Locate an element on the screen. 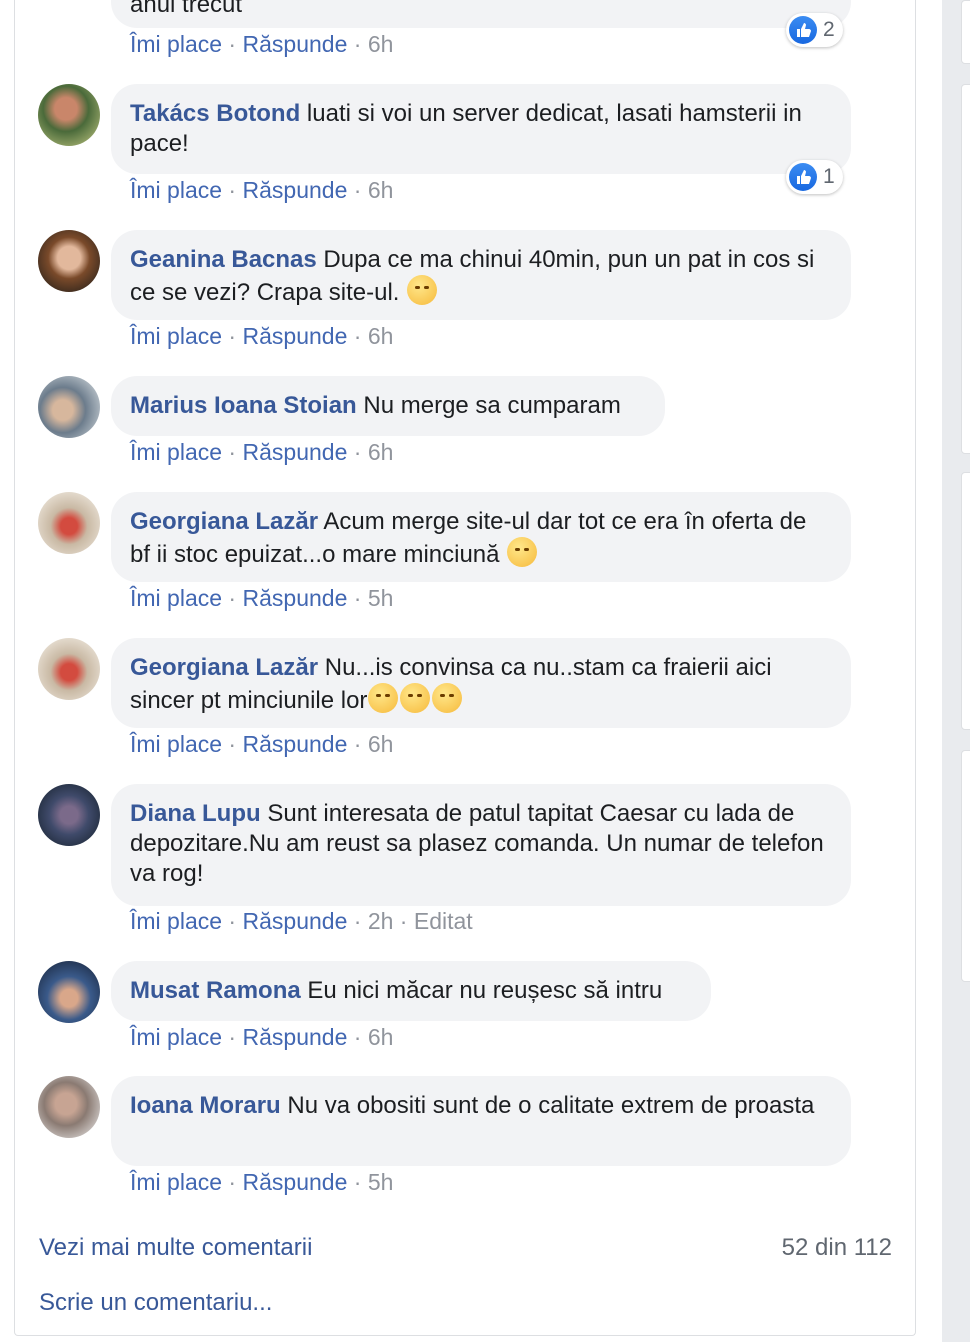  comment-bubble: Marius Ioana Stoian Nu merge sa cumparam is located at coordinates (388, 406).